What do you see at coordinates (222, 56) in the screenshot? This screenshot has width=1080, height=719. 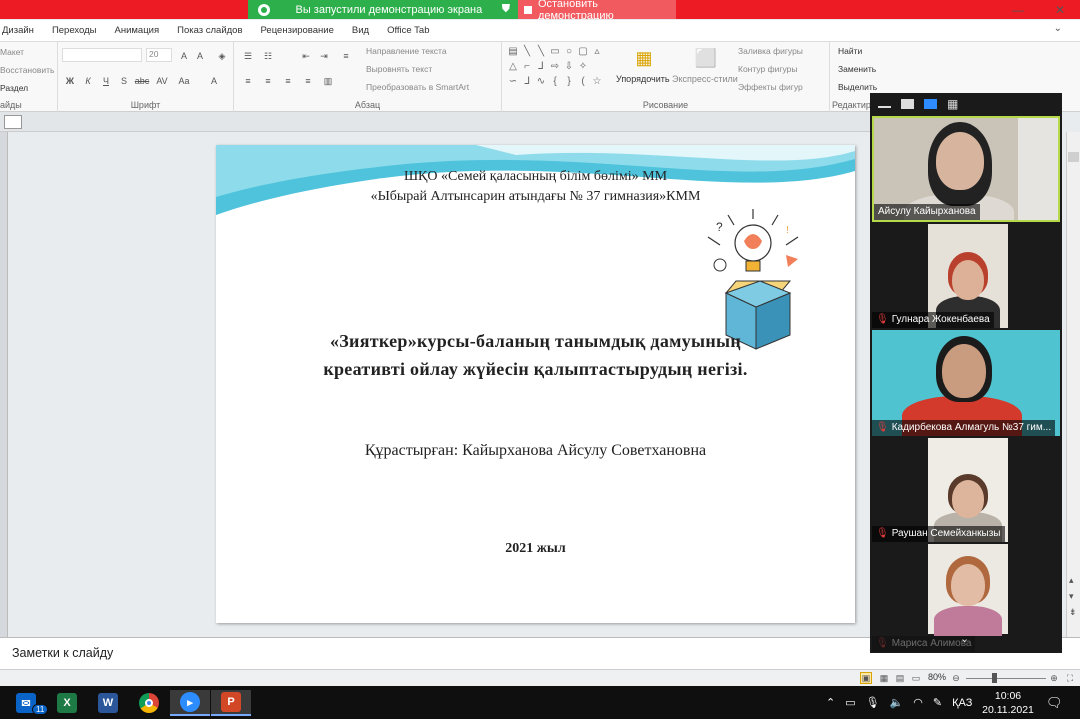 I see `clear-format-icon: ◈` at bounding box center [222, 56].